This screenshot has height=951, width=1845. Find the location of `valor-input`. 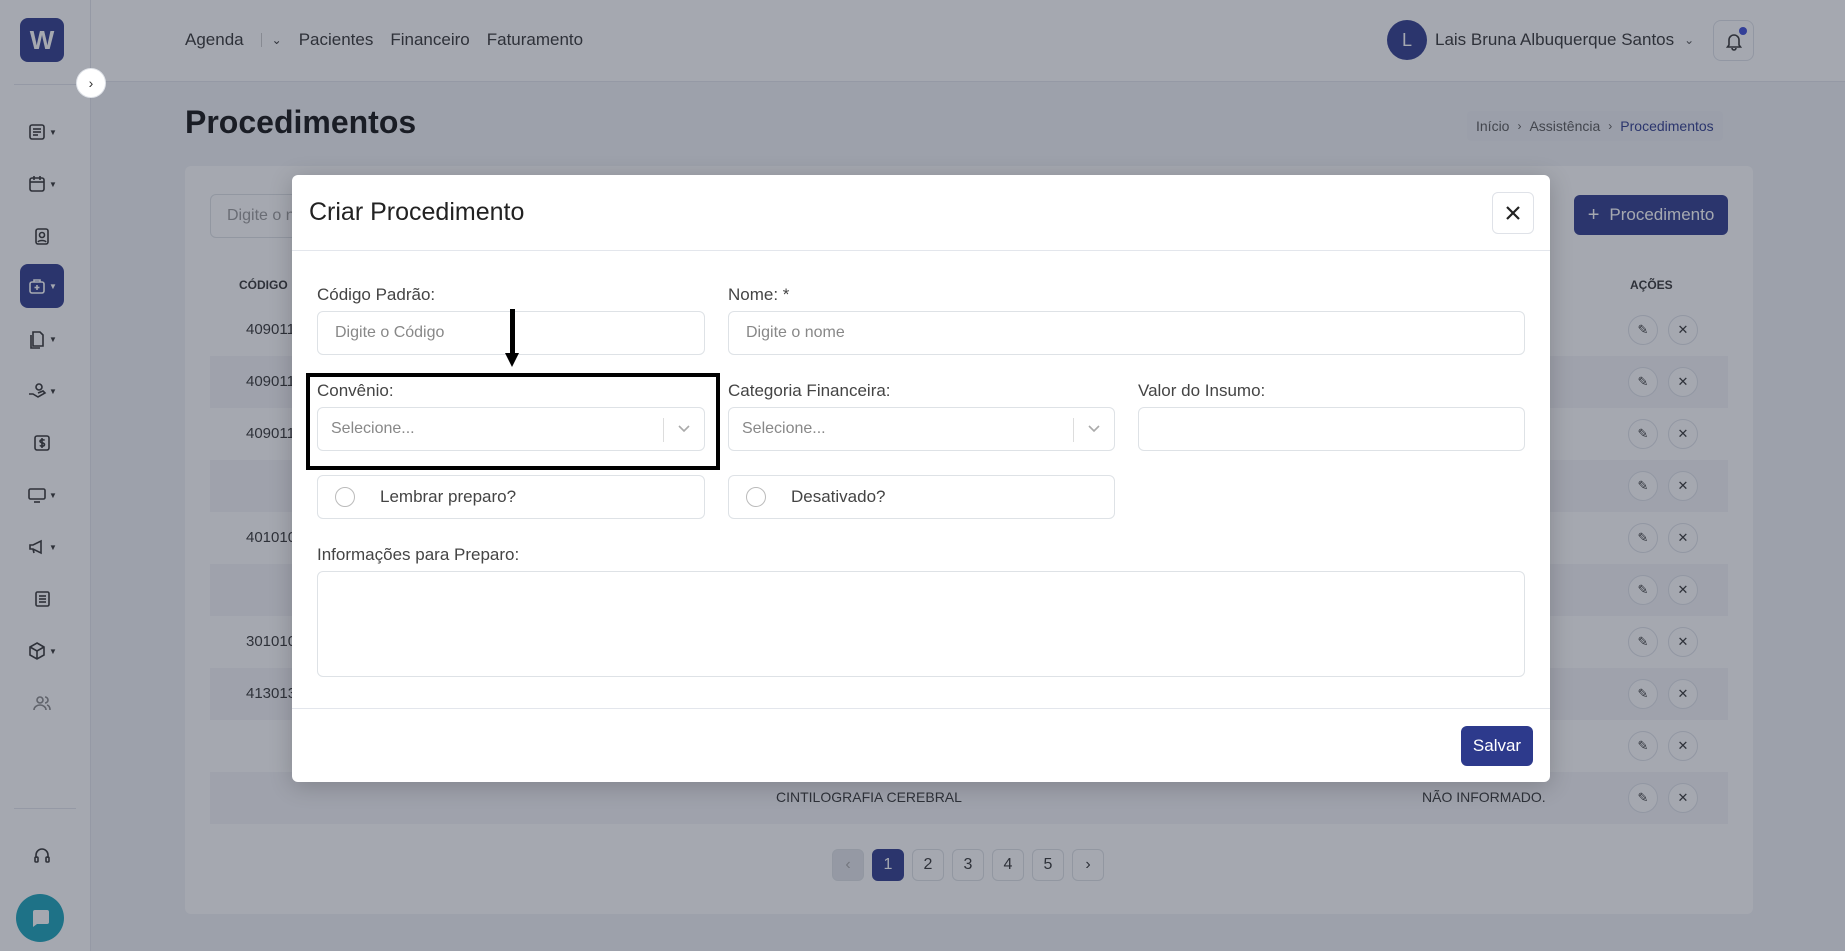

valor-input is located at coordinates (1331, 429).